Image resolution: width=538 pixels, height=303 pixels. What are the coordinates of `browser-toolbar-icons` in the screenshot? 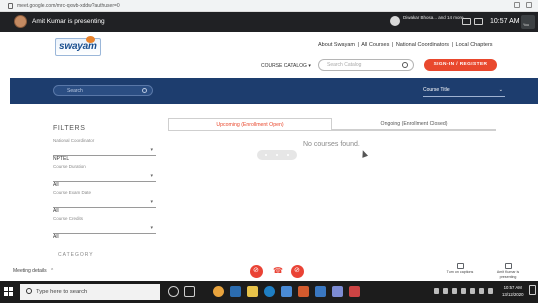 It's located at (523, 5).